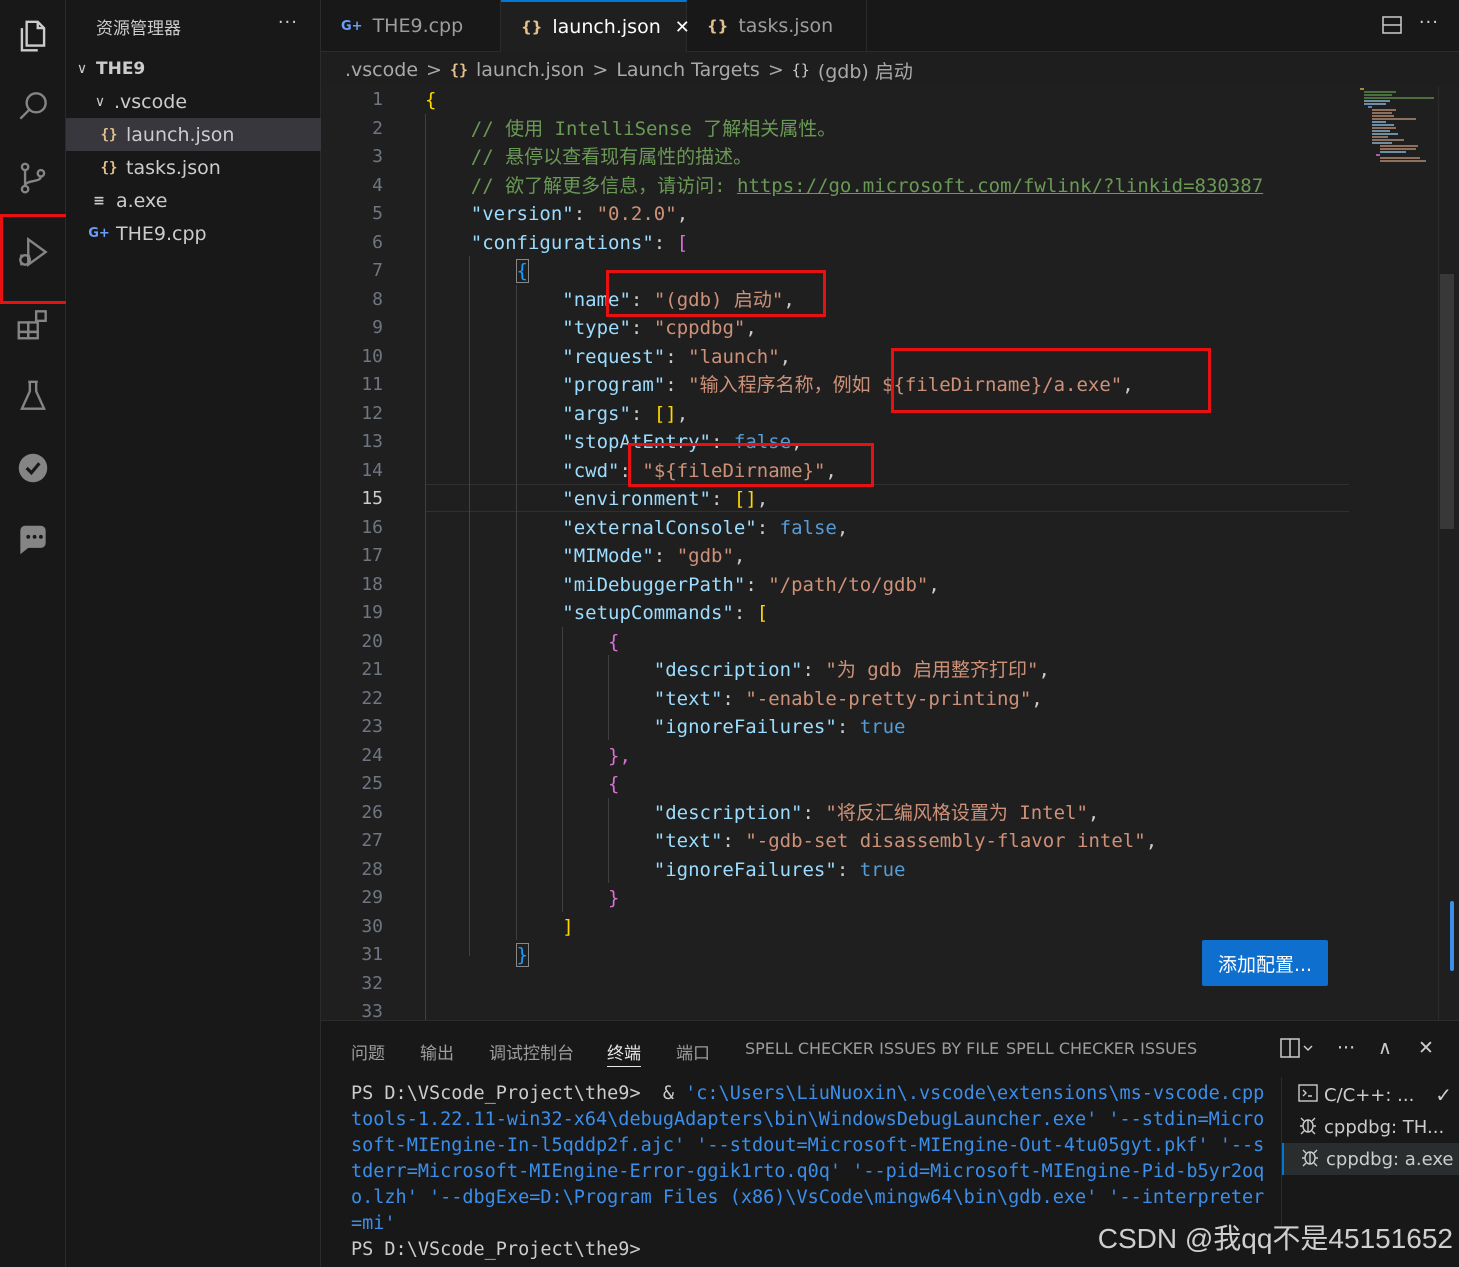 This screenshot has width=1459, height=1267. I want to click on close-panel-icon: ✕, so click(1426, 1048).